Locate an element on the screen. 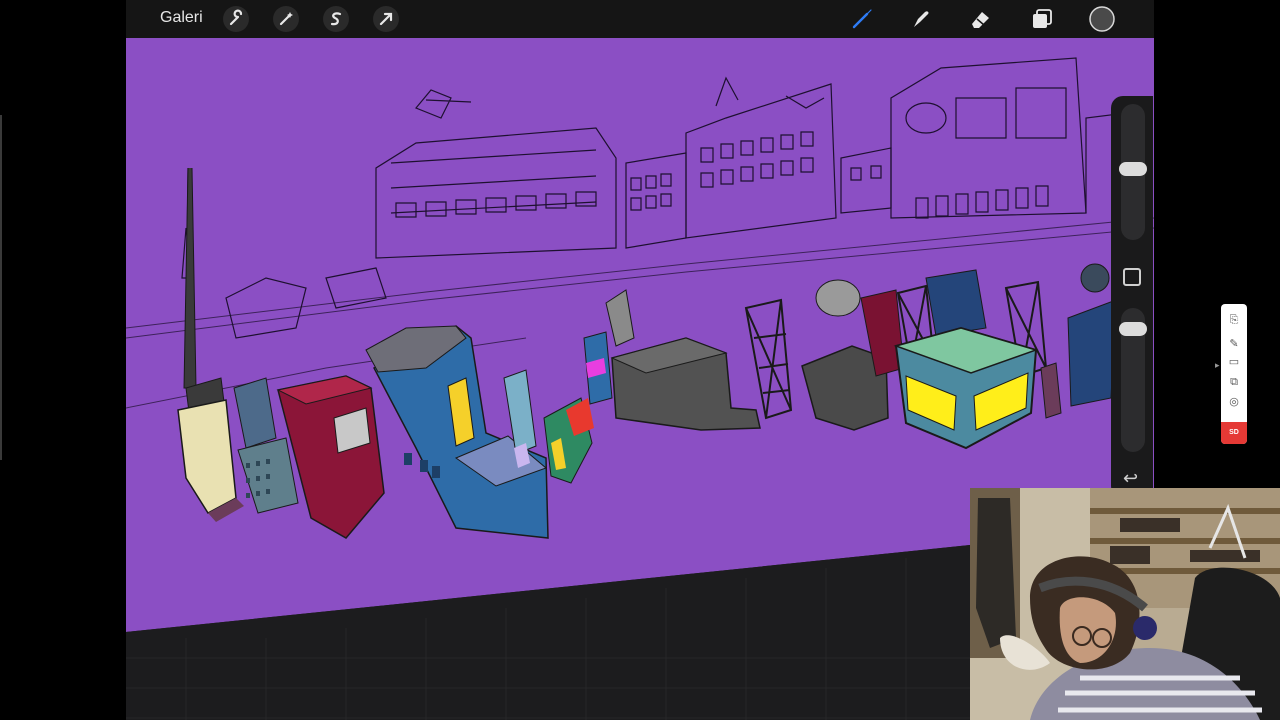 The width and height of the screenshot is (1280, 720). window-icon: ▭ is located at coordinates (1234, 362).